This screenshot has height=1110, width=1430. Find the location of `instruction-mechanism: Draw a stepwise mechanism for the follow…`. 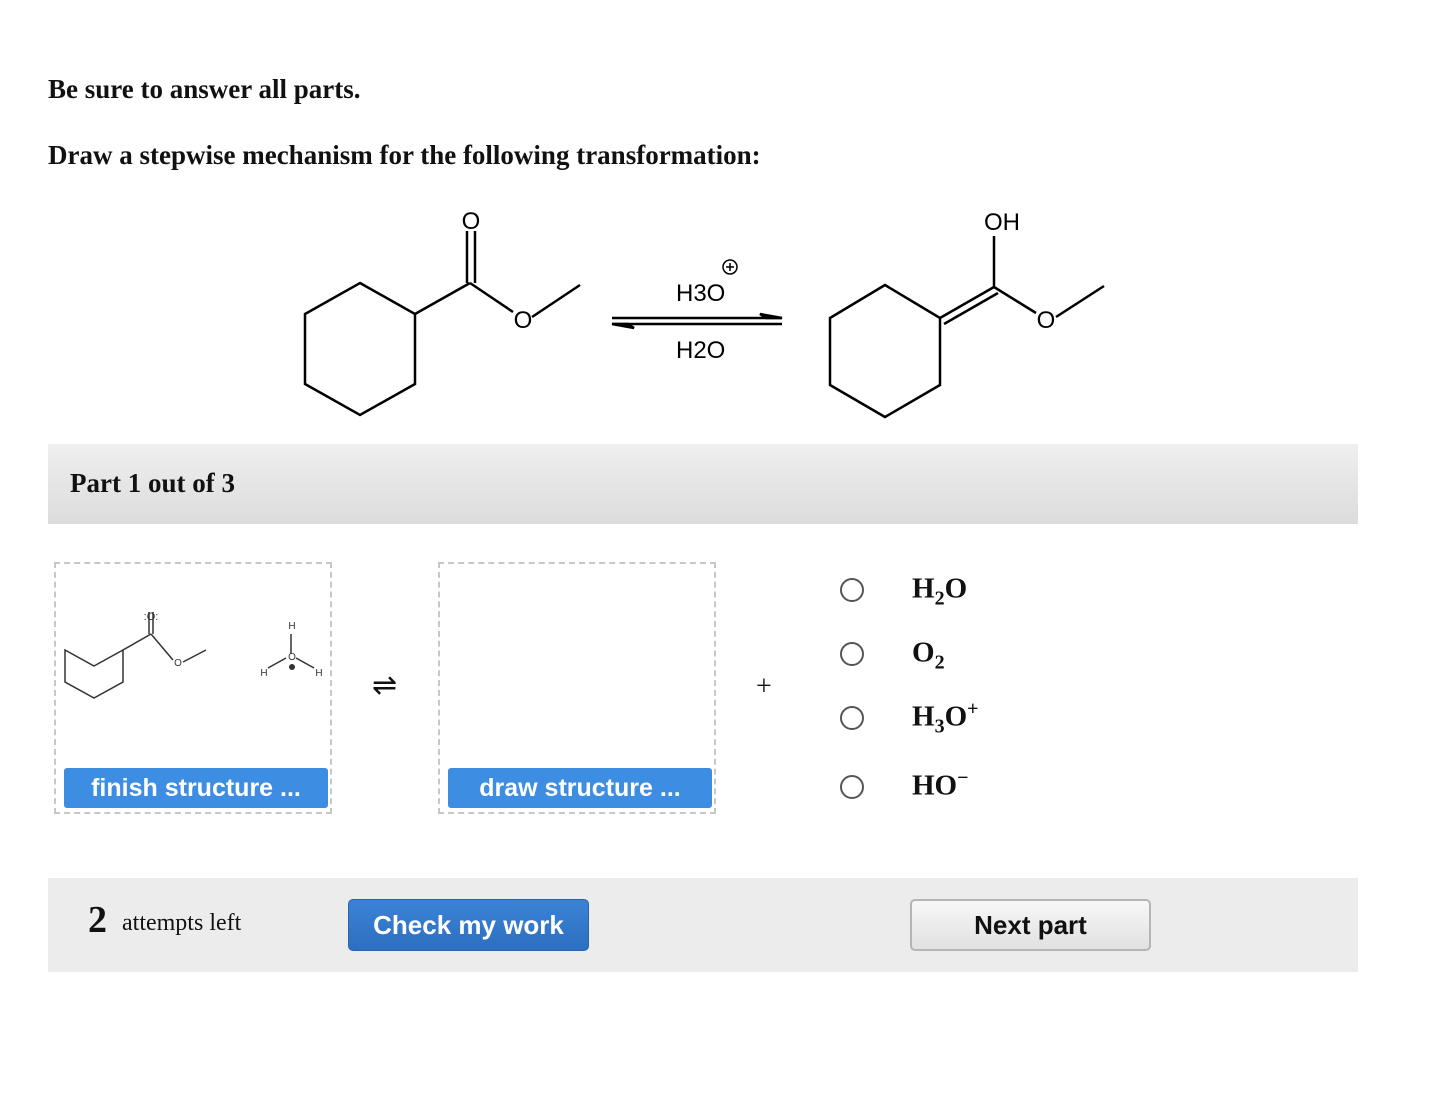

instruction-mechanism: Draw a stepwise mechanism for the follow… is located at coordinates (404, 155).